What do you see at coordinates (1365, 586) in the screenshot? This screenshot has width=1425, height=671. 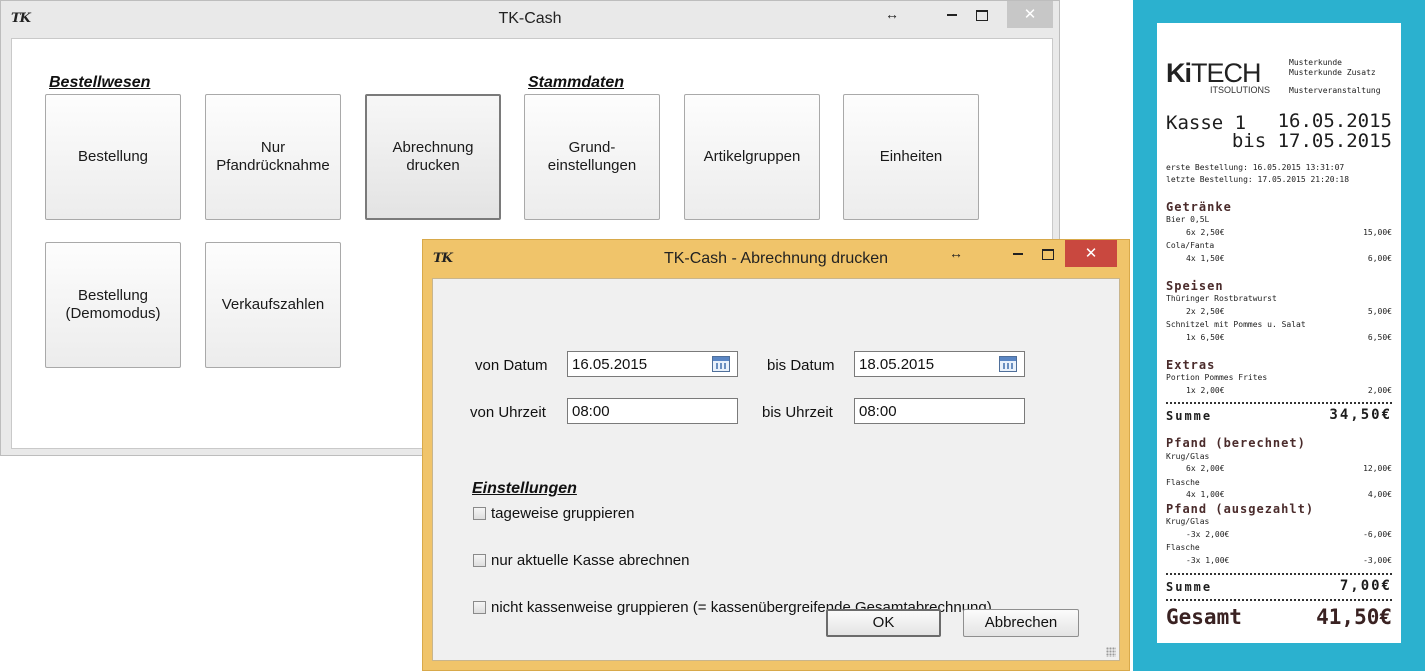 I see `sum-amount-2: 7,00€` at bounding box center [1365, 586].